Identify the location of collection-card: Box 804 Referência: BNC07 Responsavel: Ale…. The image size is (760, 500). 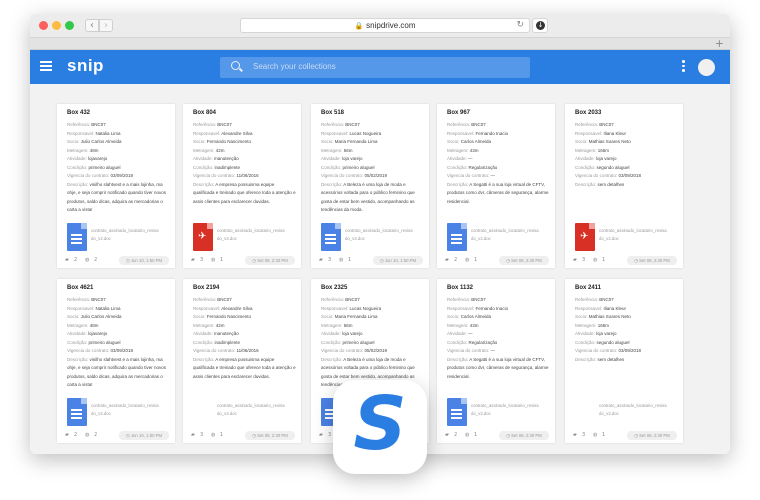
(242, 186).